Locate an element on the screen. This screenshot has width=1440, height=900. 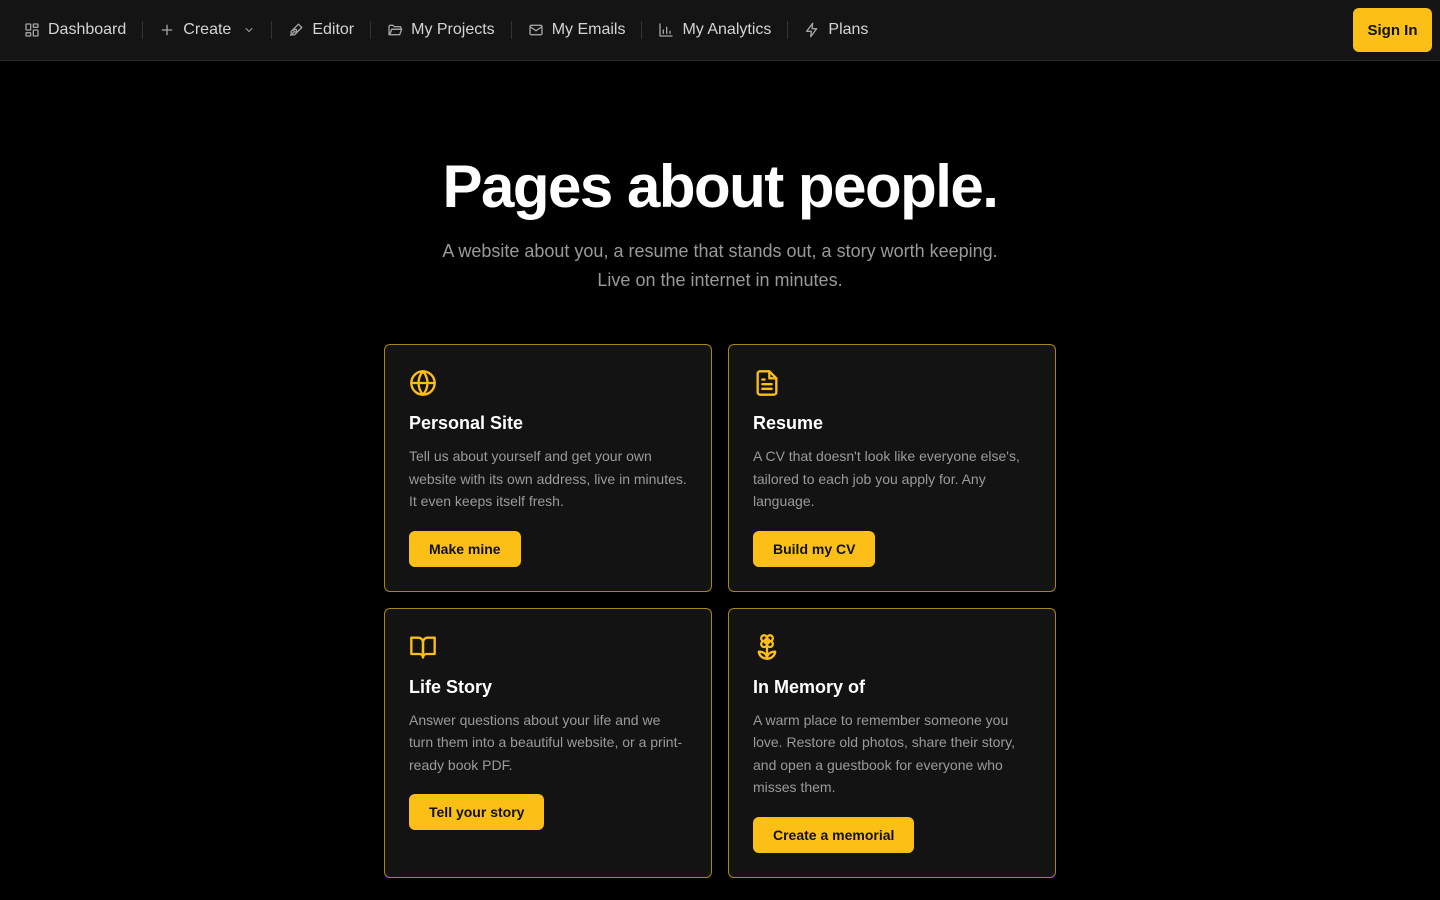
nav-item-label: Dashboard is located at coordinates (87, 29).